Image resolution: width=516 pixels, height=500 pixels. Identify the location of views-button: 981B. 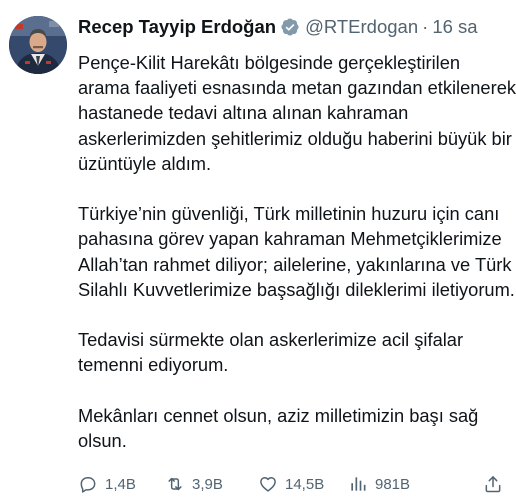
(379, 484).